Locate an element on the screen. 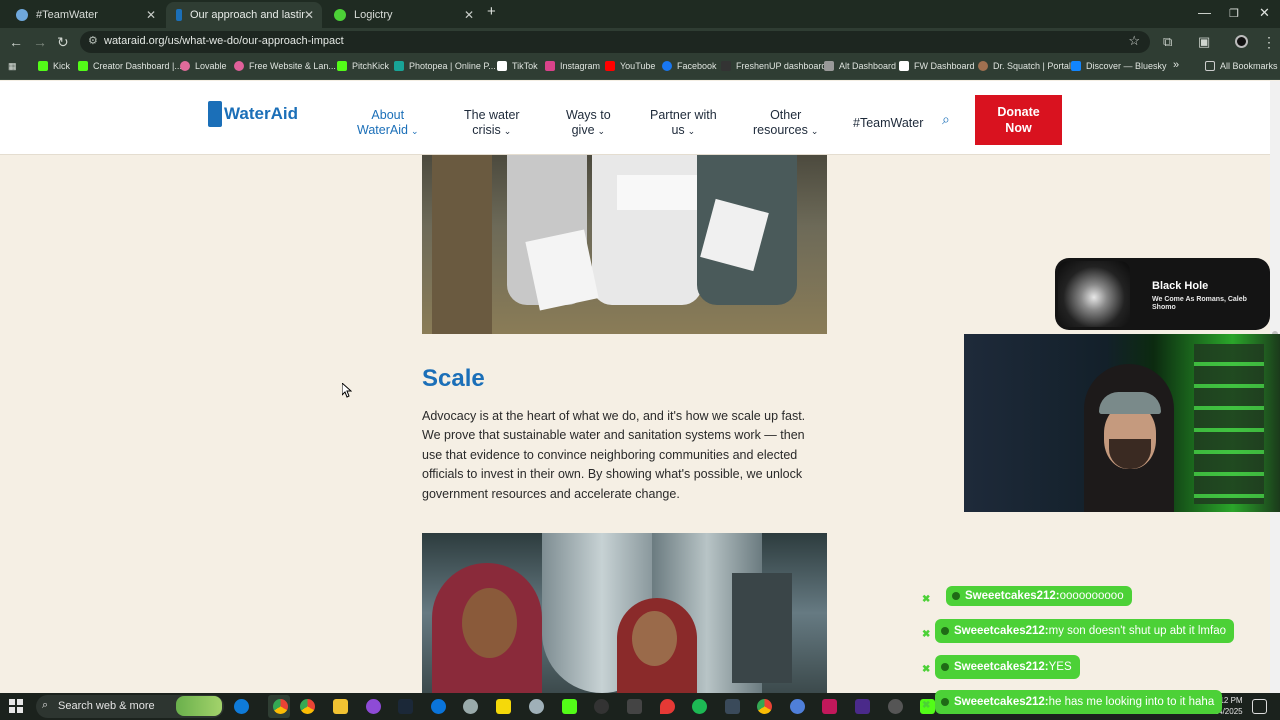 Image resolution: width=1280 pixels, height=720 pixels. edge-icon is located at coordinates (241, 706).